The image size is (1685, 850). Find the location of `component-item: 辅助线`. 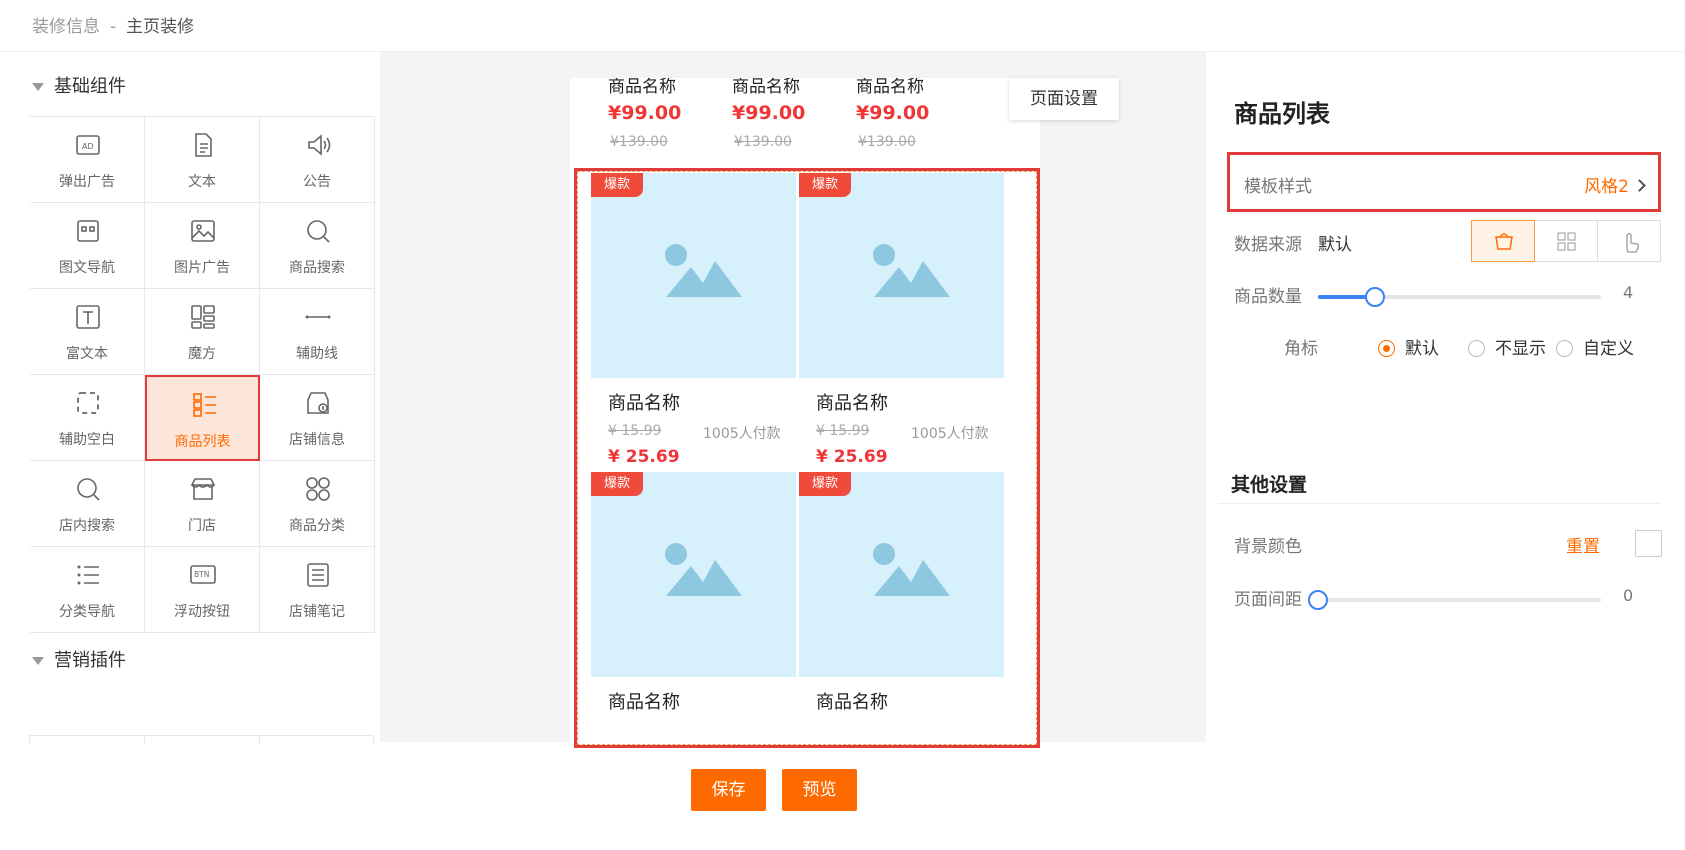

component-item: 辅助线 is located at coordinates (317, 332).